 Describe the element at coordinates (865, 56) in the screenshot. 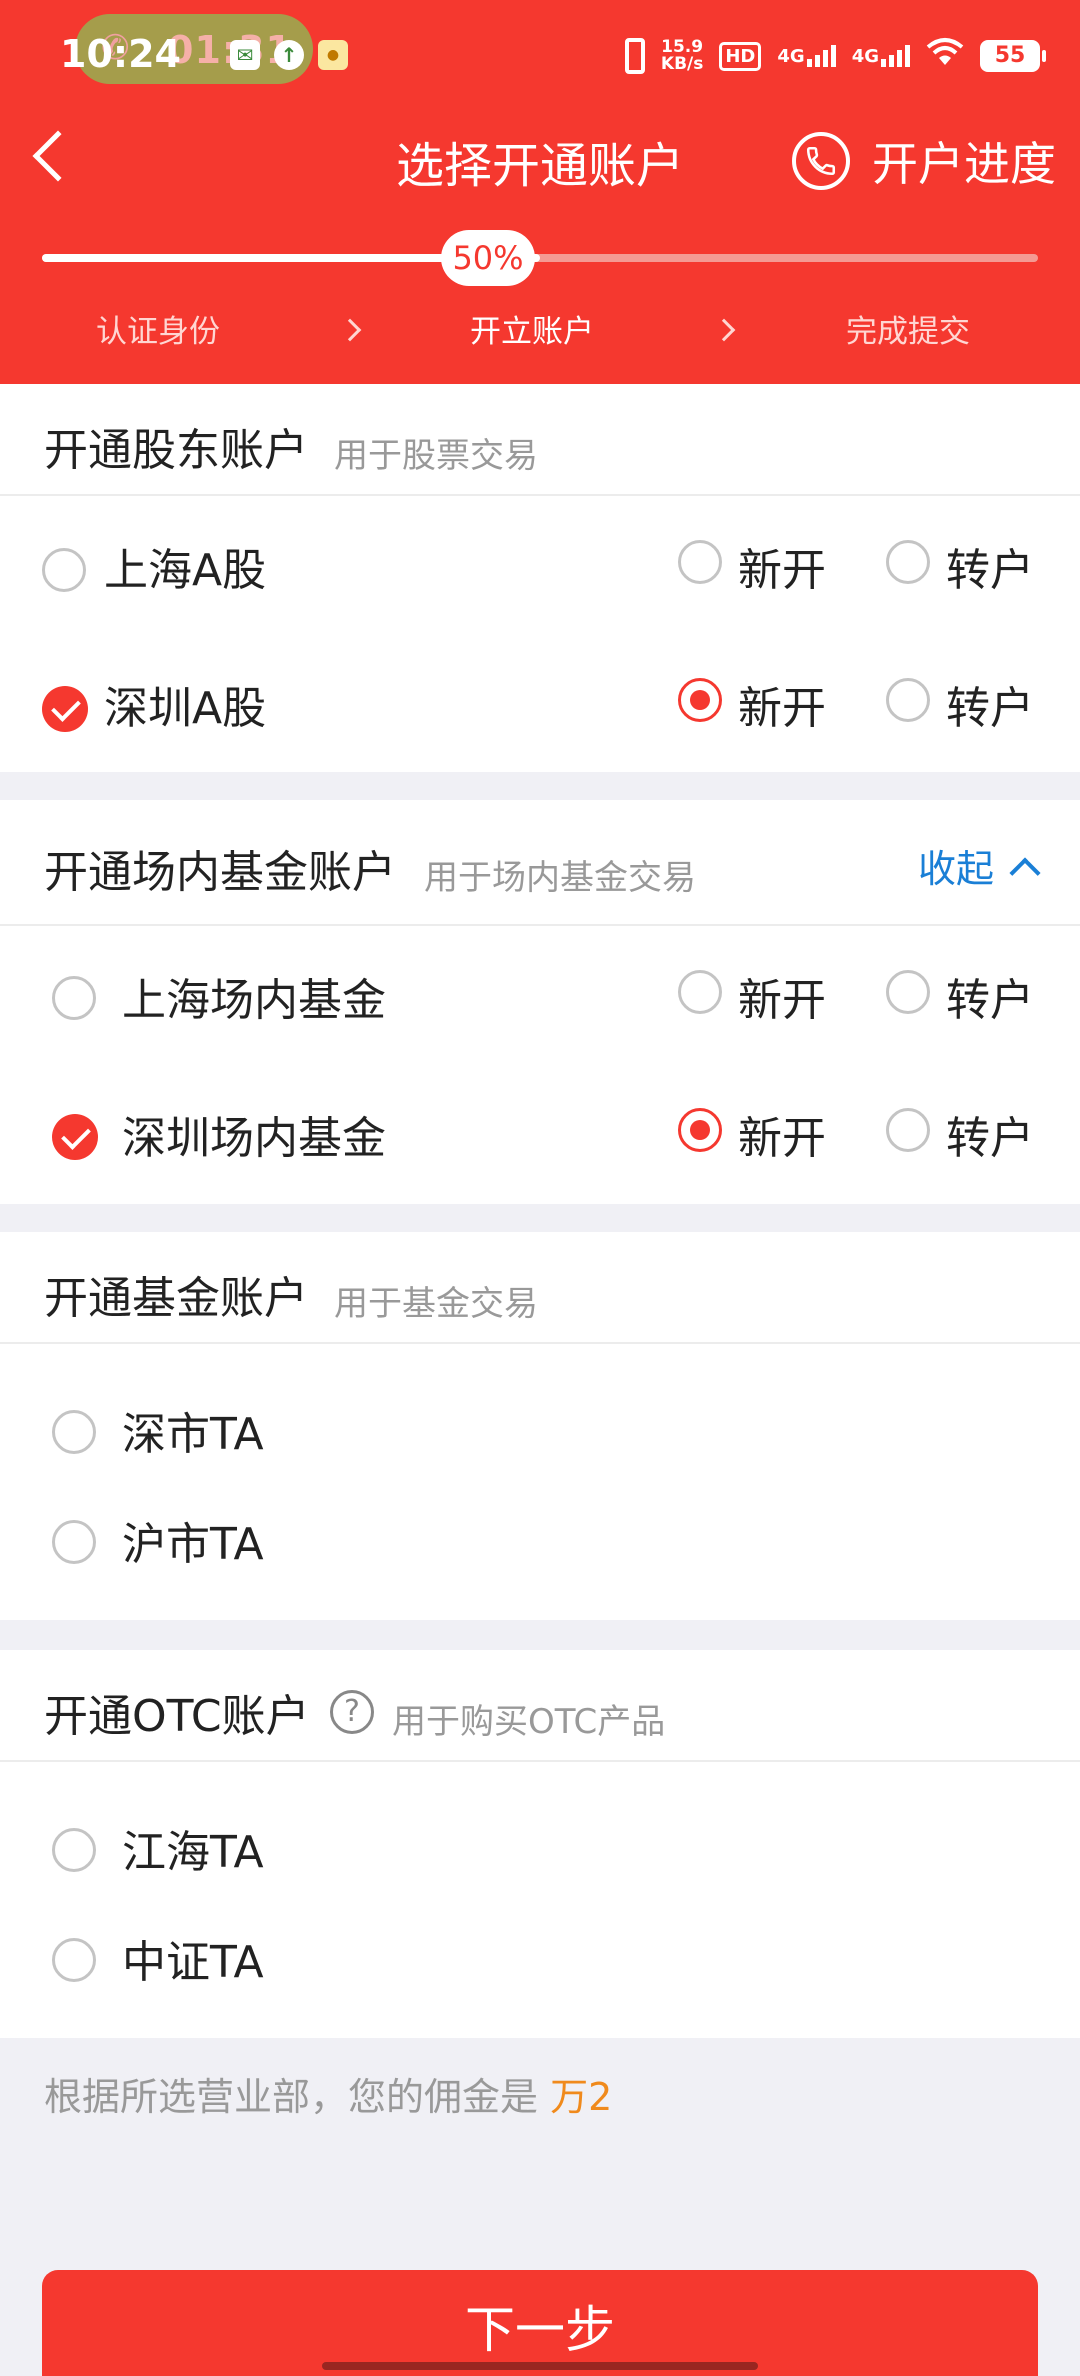

I see `signal-2-label: 4G` at that location.